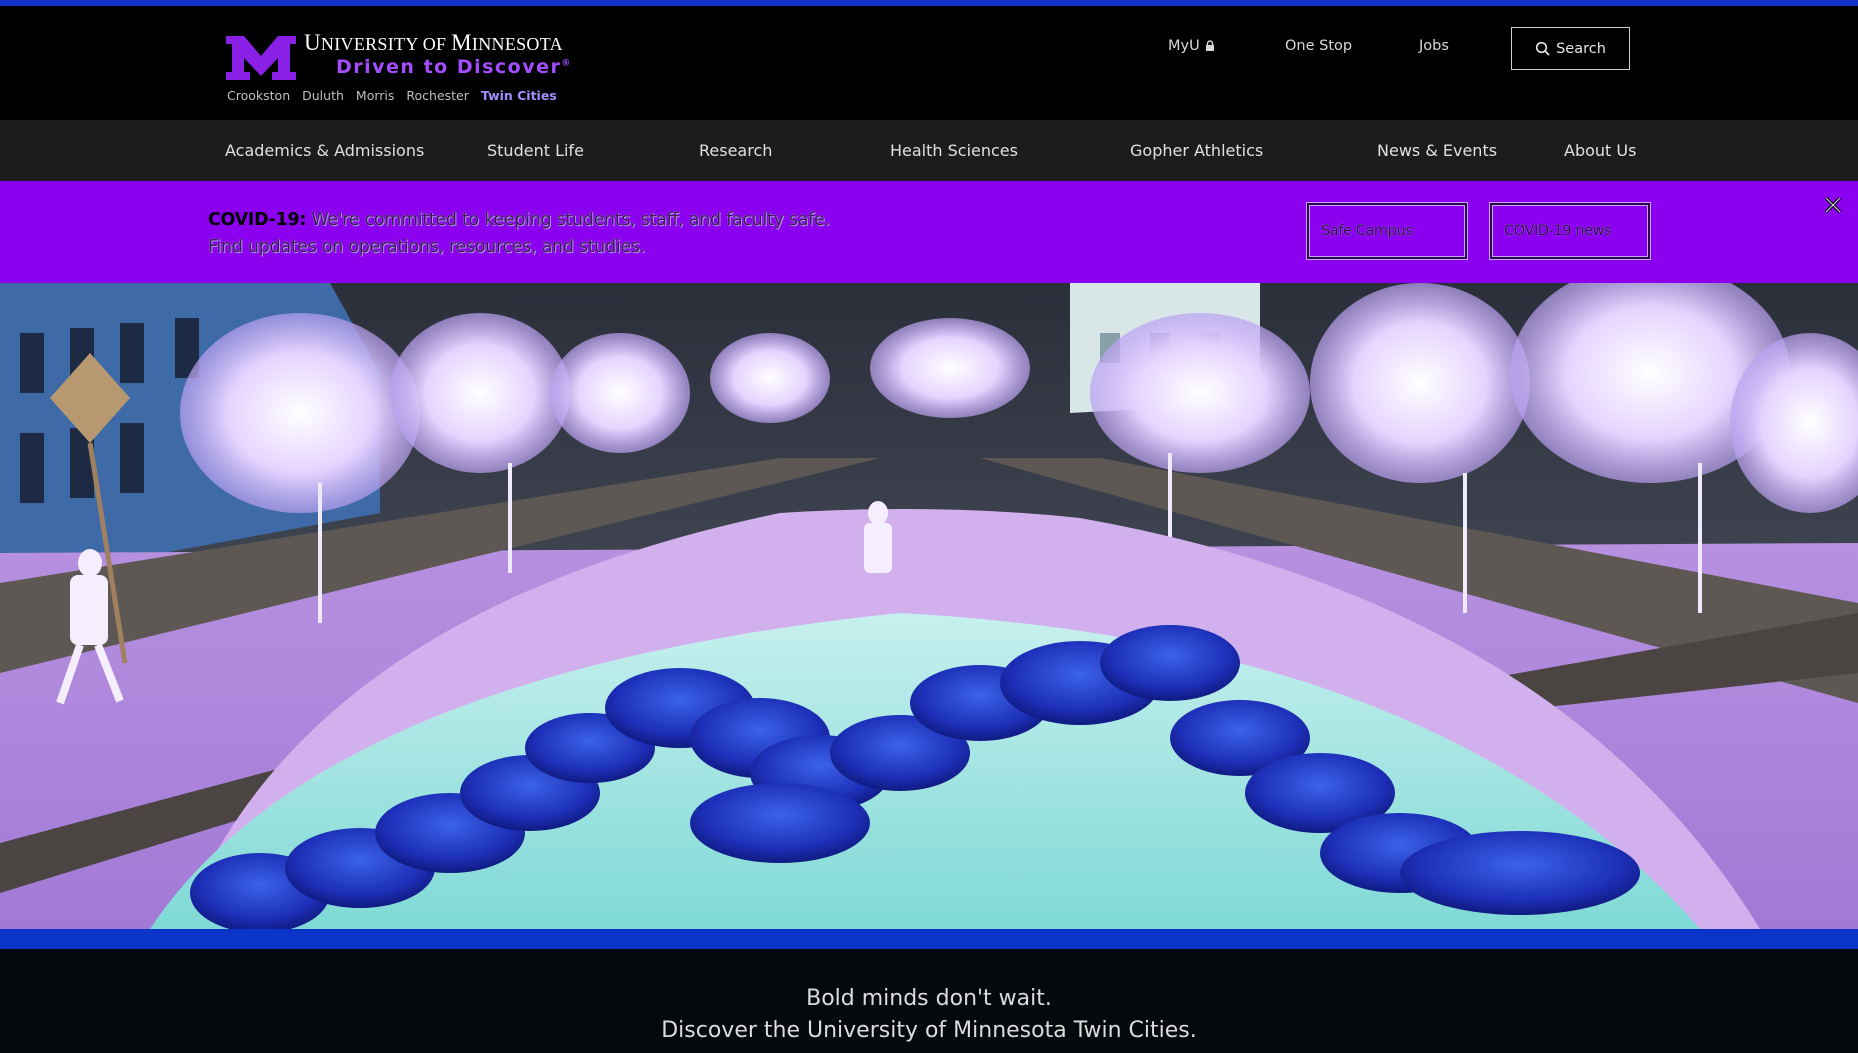  What do you see at coordinates (1196, 150) in the screenshot?
I see `nav-gopher-athletics: Gopher Athletics` at bounding box center [1196, 150].